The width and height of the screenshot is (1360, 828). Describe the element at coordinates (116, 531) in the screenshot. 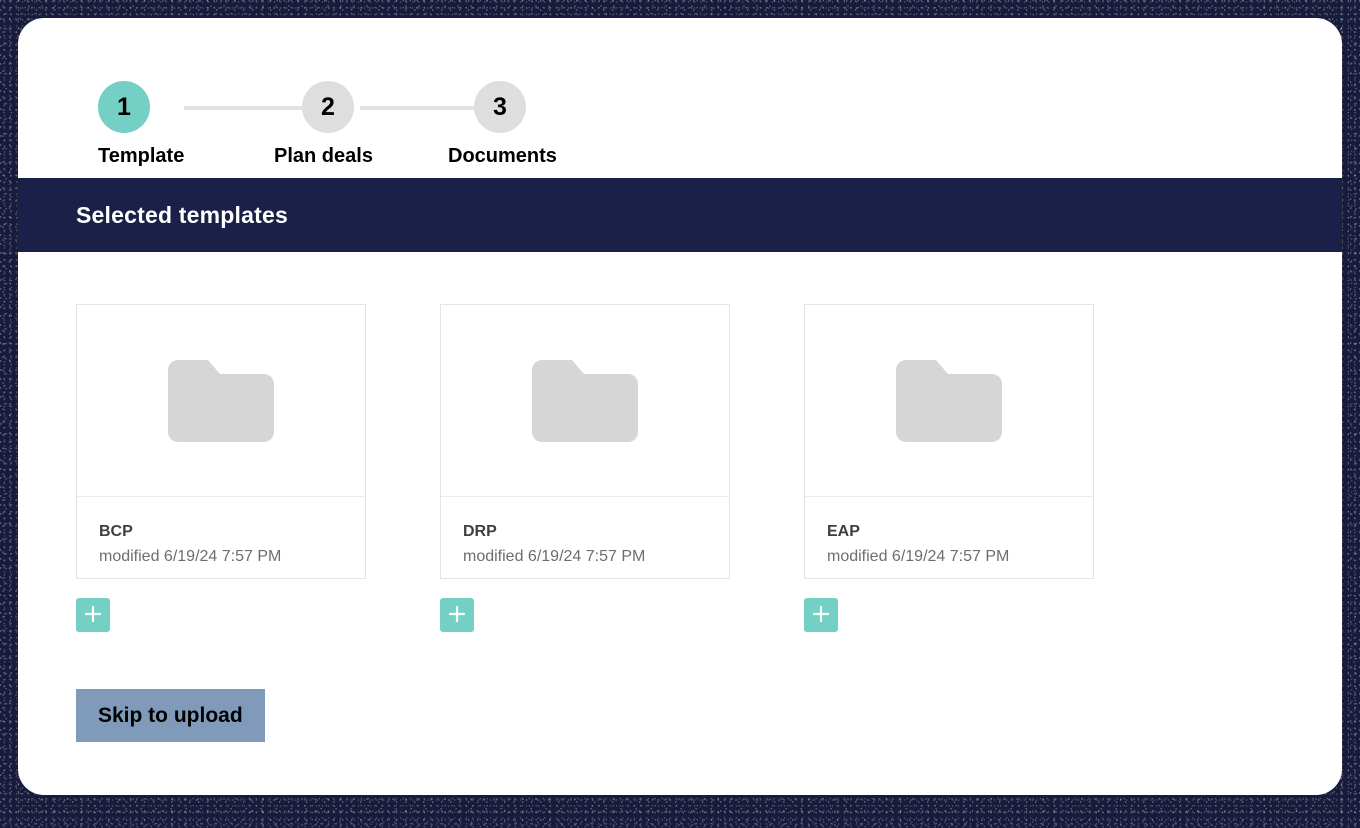

I see `template-name: BCP` at that location.